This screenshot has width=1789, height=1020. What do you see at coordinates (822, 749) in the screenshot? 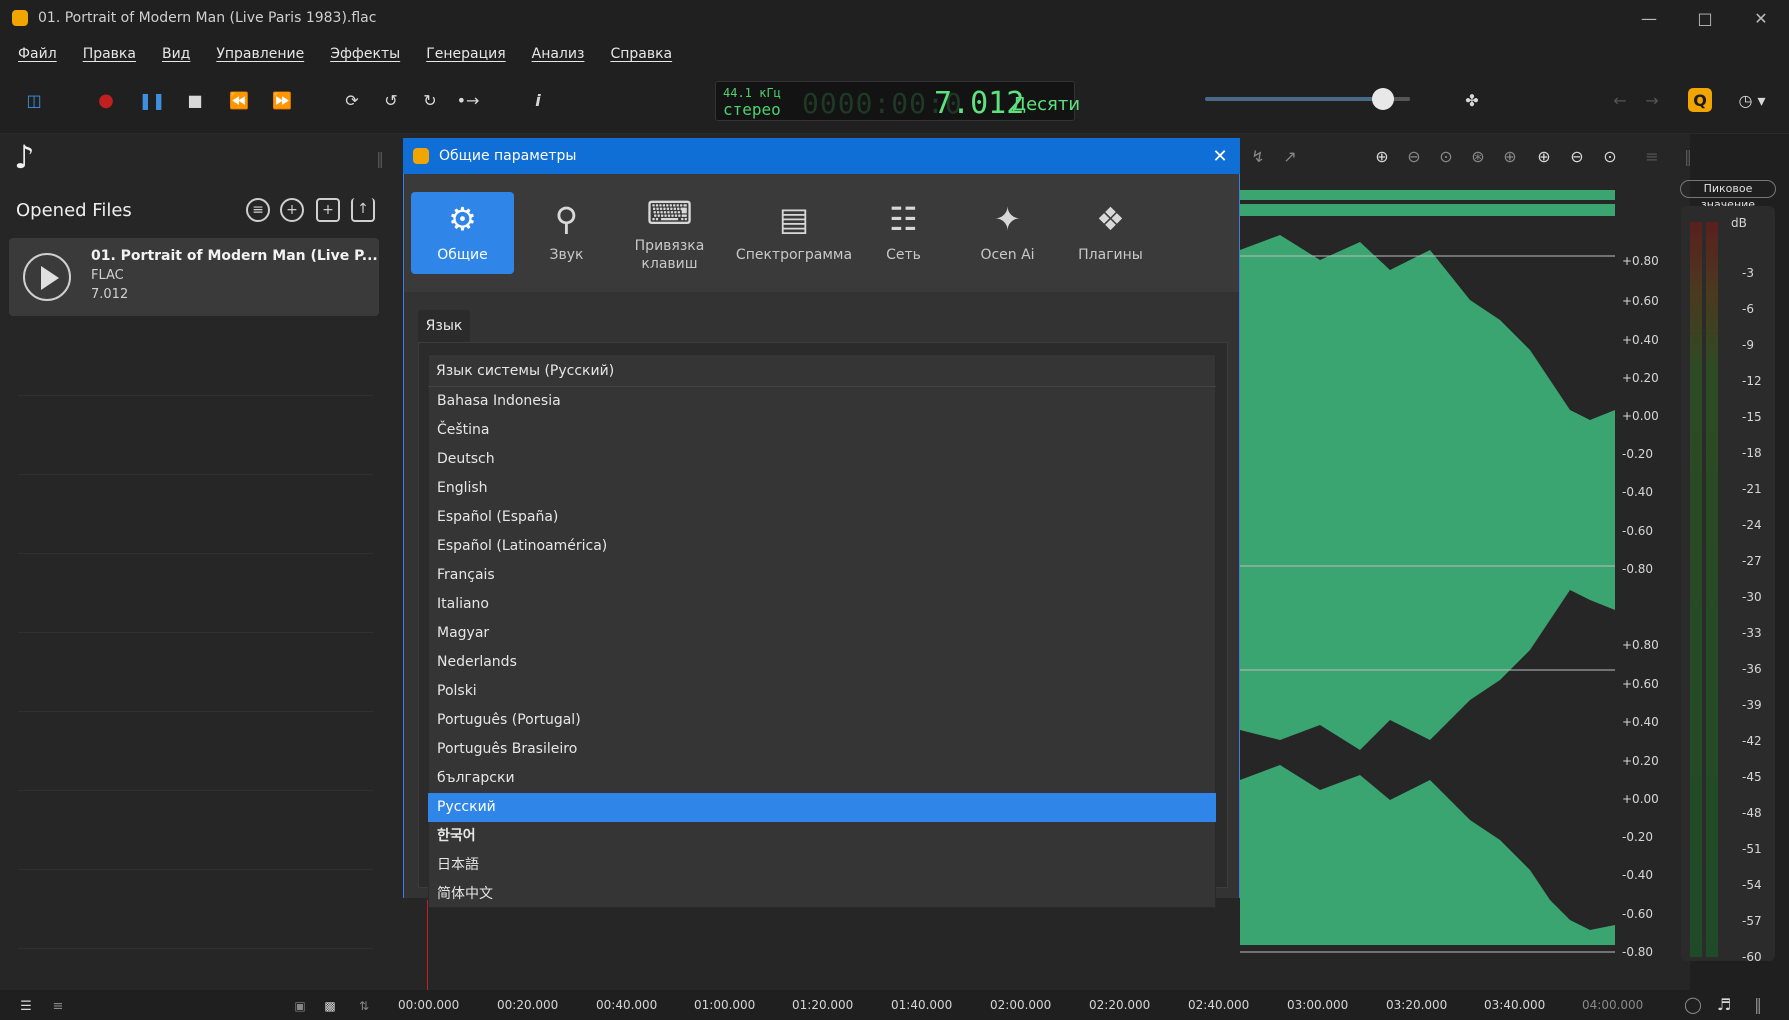
I see `language-option: Português Brasileiro` at bounding box center [822, 749].